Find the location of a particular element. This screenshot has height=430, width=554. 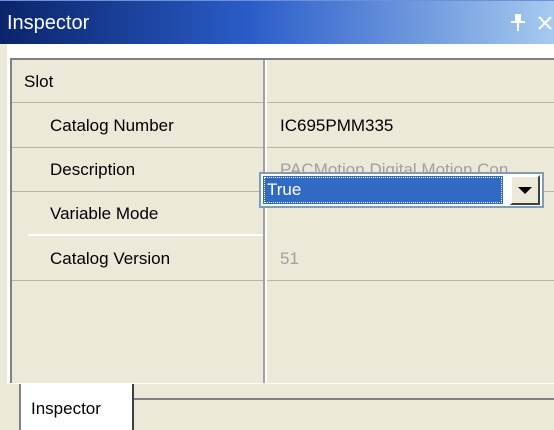

category-row: Slot is located at coordinates (283, 82).